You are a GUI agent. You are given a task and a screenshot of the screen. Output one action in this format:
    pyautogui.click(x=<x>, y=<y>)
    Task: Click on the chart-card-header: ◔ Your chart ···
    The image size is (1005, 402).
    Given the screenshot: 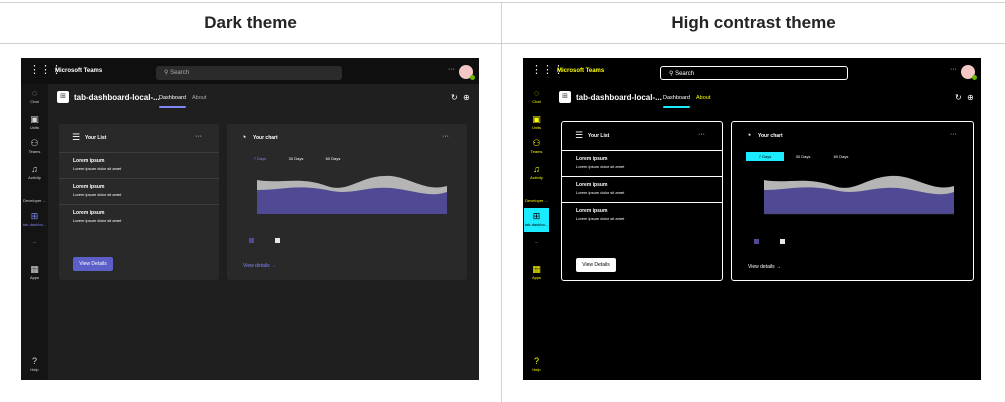 What is the action you would take?
    pyautogui.click(x=852, y=136)
    